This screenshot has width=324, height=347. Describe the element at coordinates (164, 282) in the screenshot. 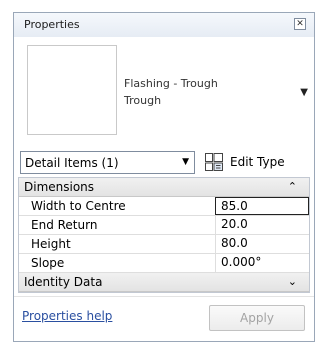

I see `group-header-identity-data: Identity Data ⌄` at that location.